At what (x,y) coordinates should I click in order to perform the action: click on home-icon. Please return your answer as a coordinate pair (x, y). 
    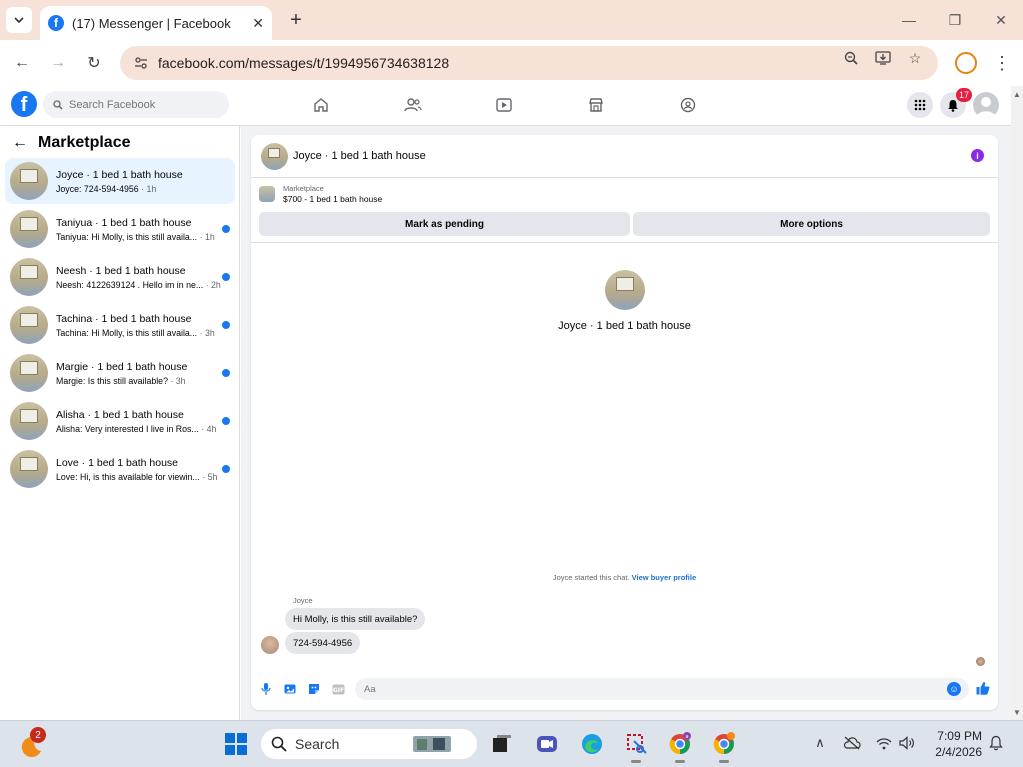
    Looking at the image, I should click on (321, 105).